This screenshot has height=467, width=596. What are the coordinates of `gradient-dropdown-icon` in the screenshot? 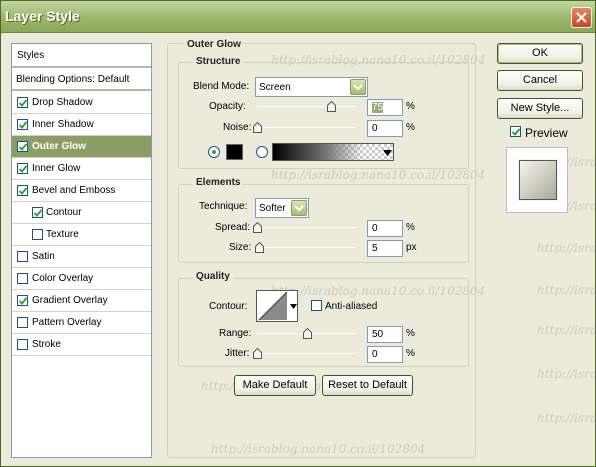 It's located at (387, 153).